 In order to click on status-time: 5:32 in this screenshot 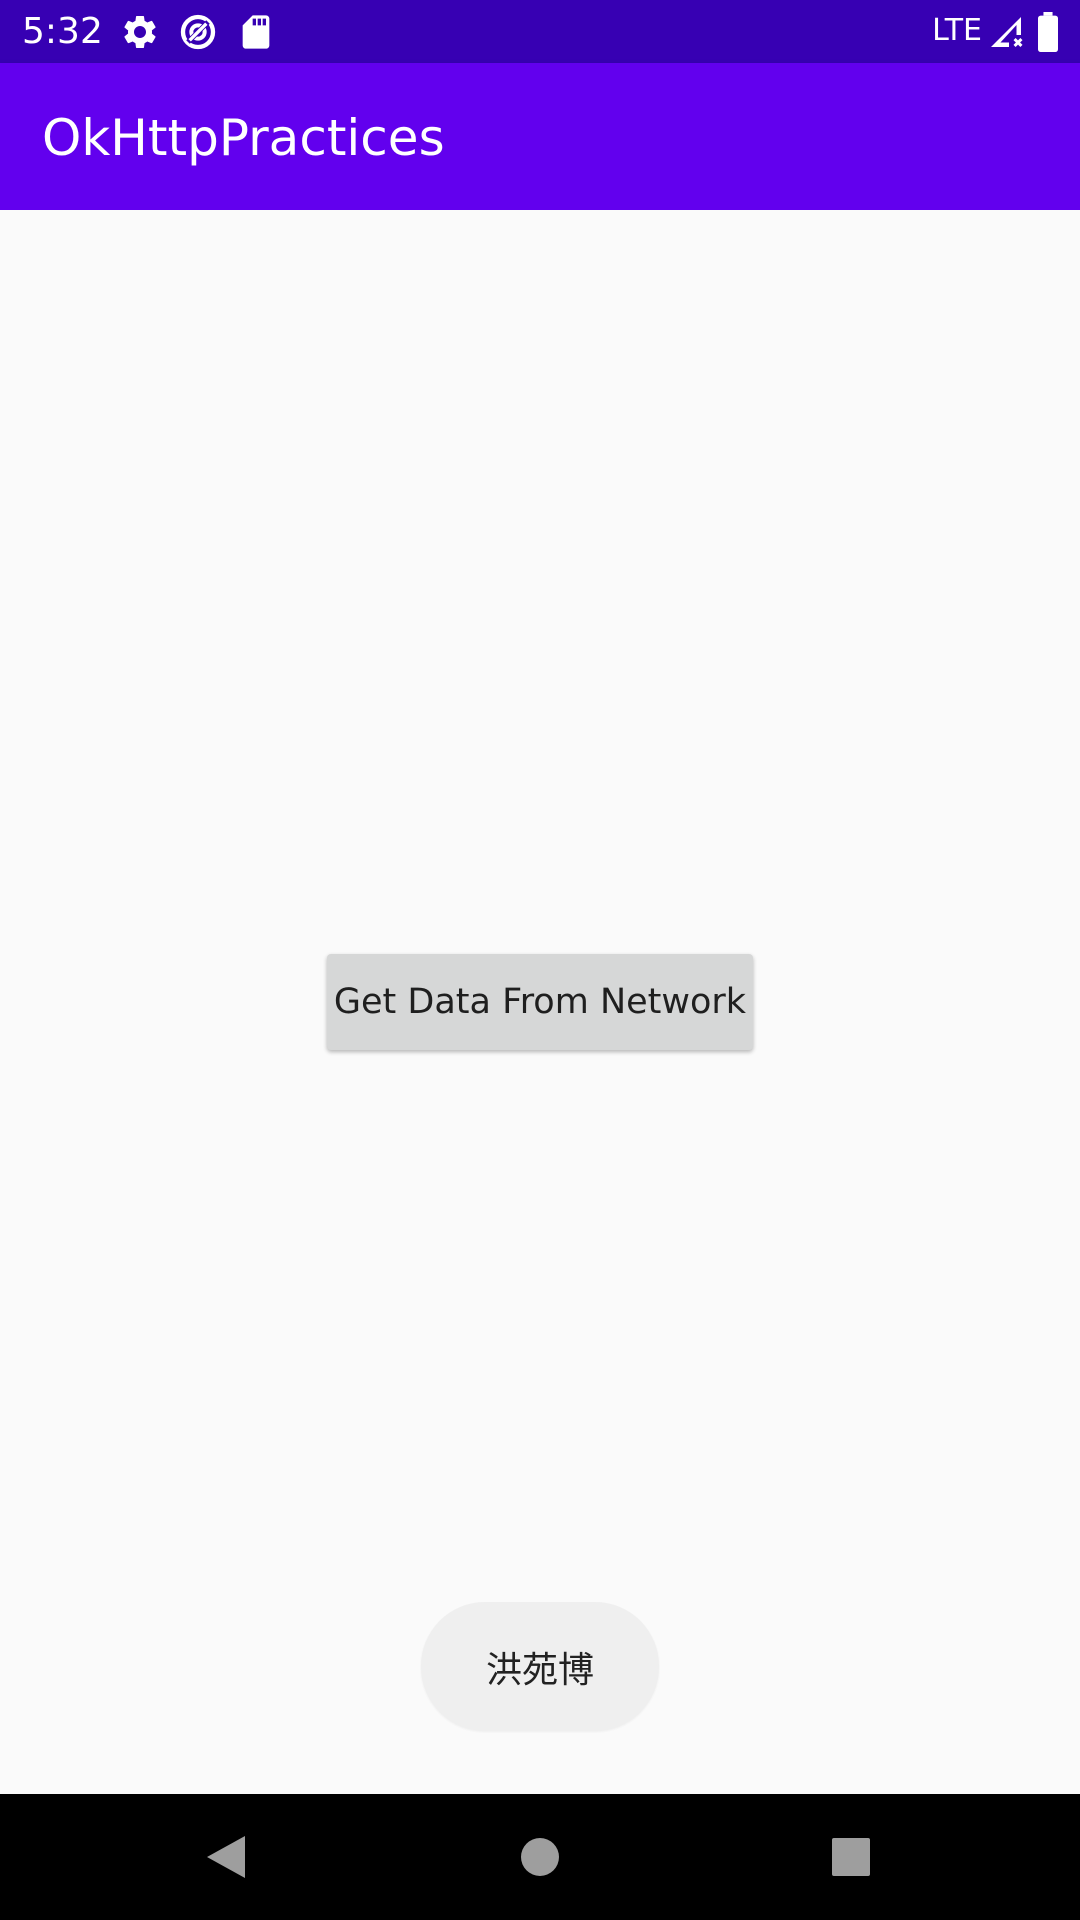, I will do `click(62, 31)`.